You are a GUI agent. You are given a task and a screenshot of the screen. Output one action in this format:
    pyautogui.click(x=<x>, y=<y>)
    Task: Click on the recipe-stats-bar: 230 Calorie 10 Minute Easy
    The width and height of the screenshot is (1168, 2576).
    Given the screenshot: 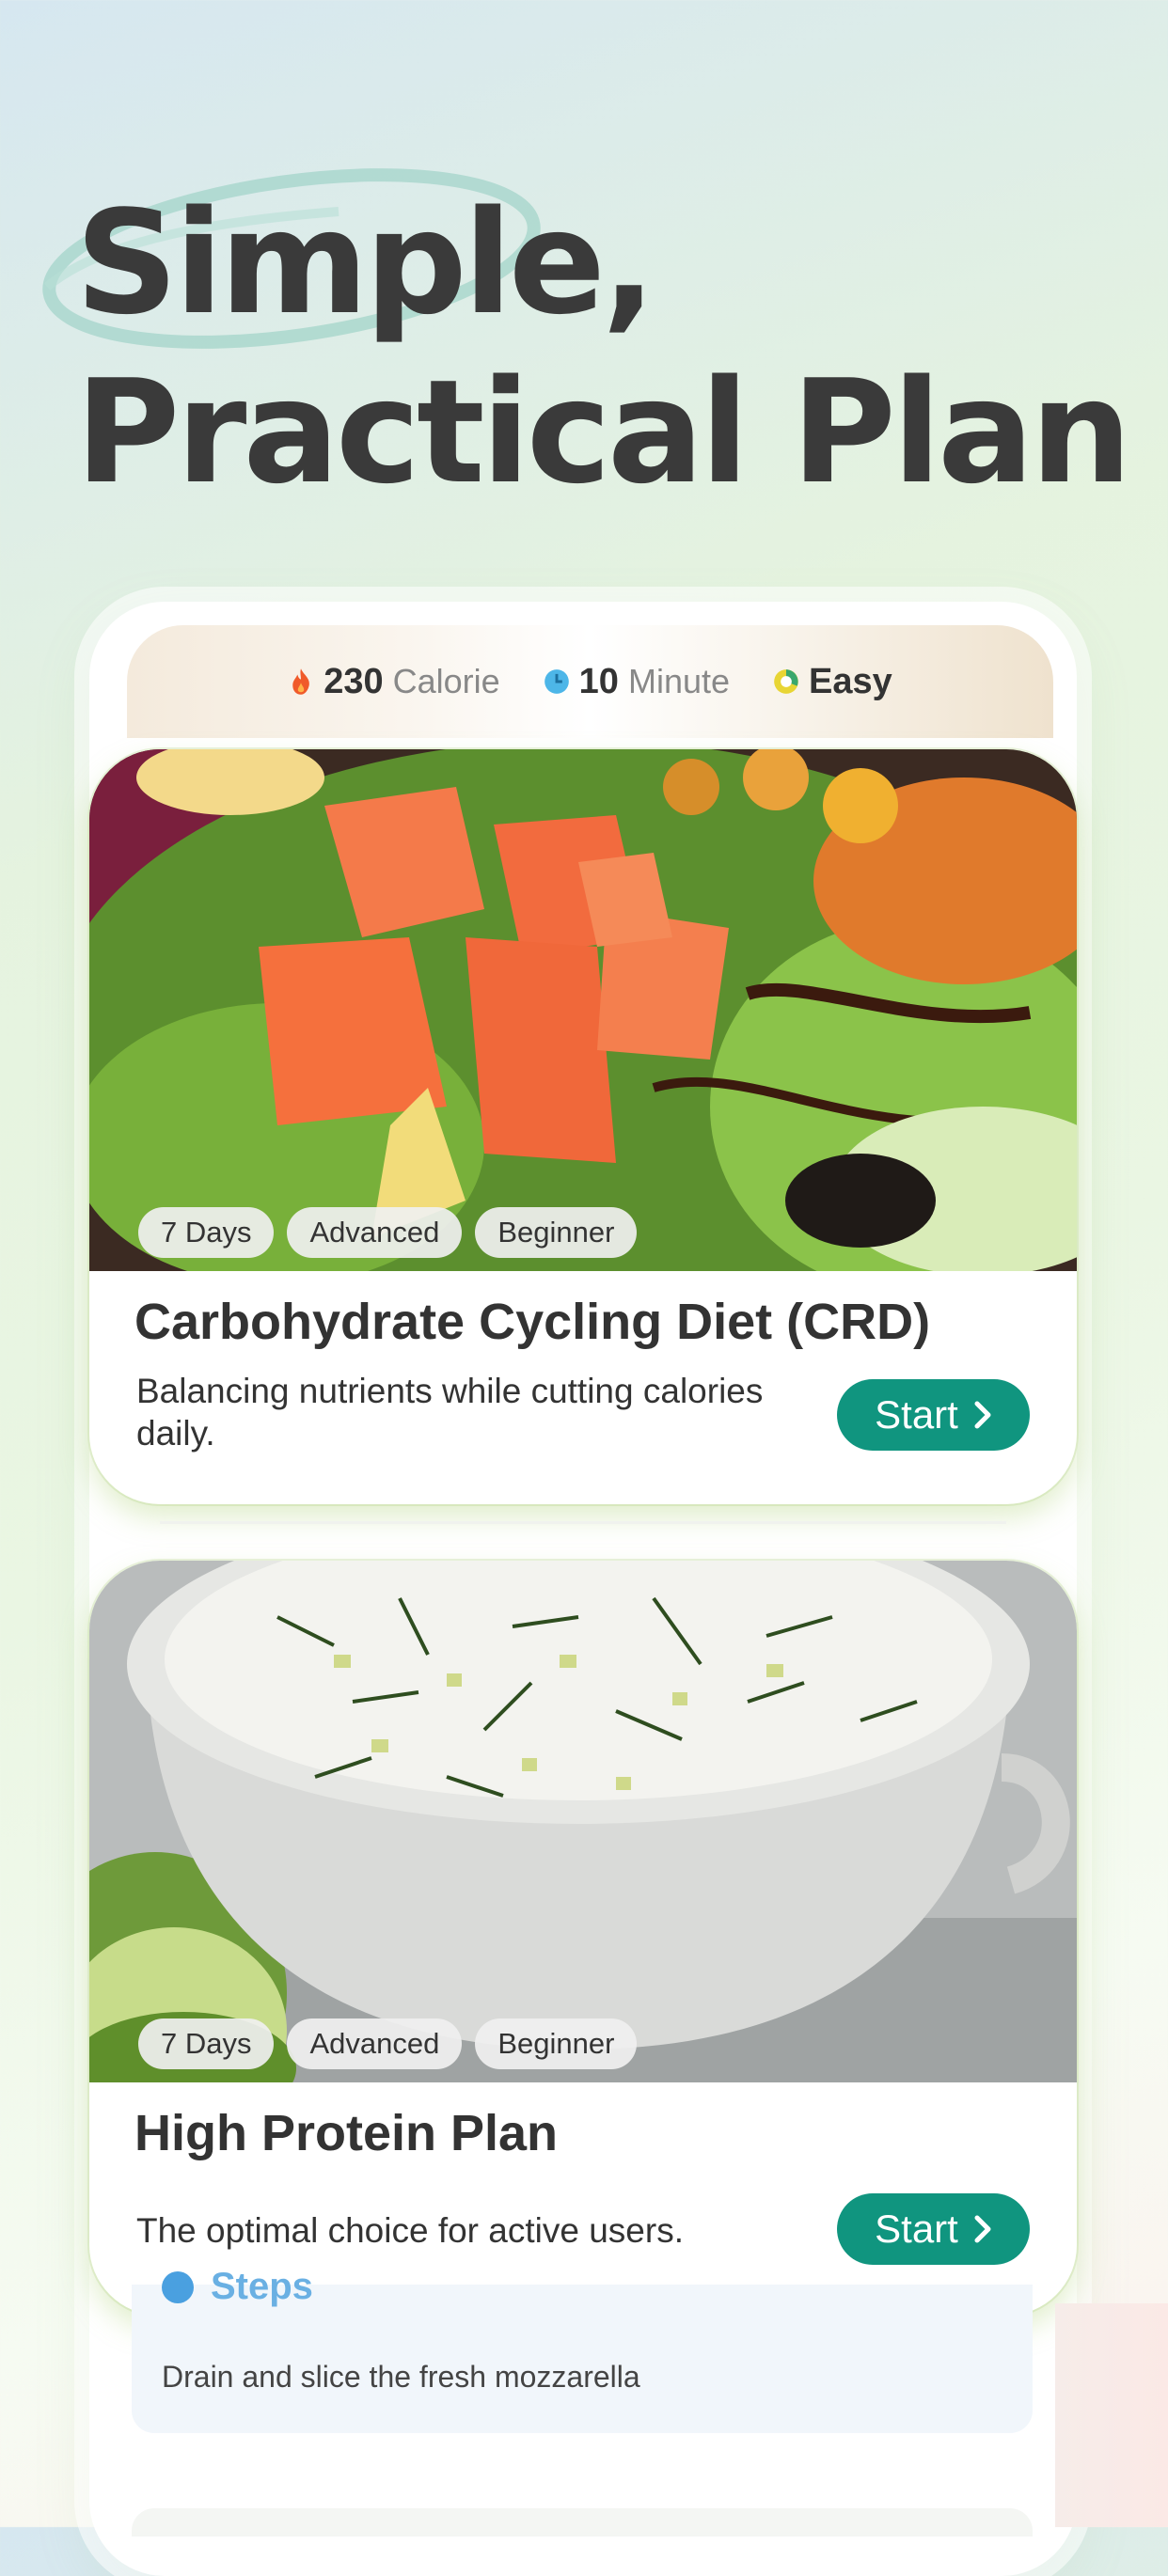 What is the action you would take?
    pyautogui.click(x=590, y=681)
    